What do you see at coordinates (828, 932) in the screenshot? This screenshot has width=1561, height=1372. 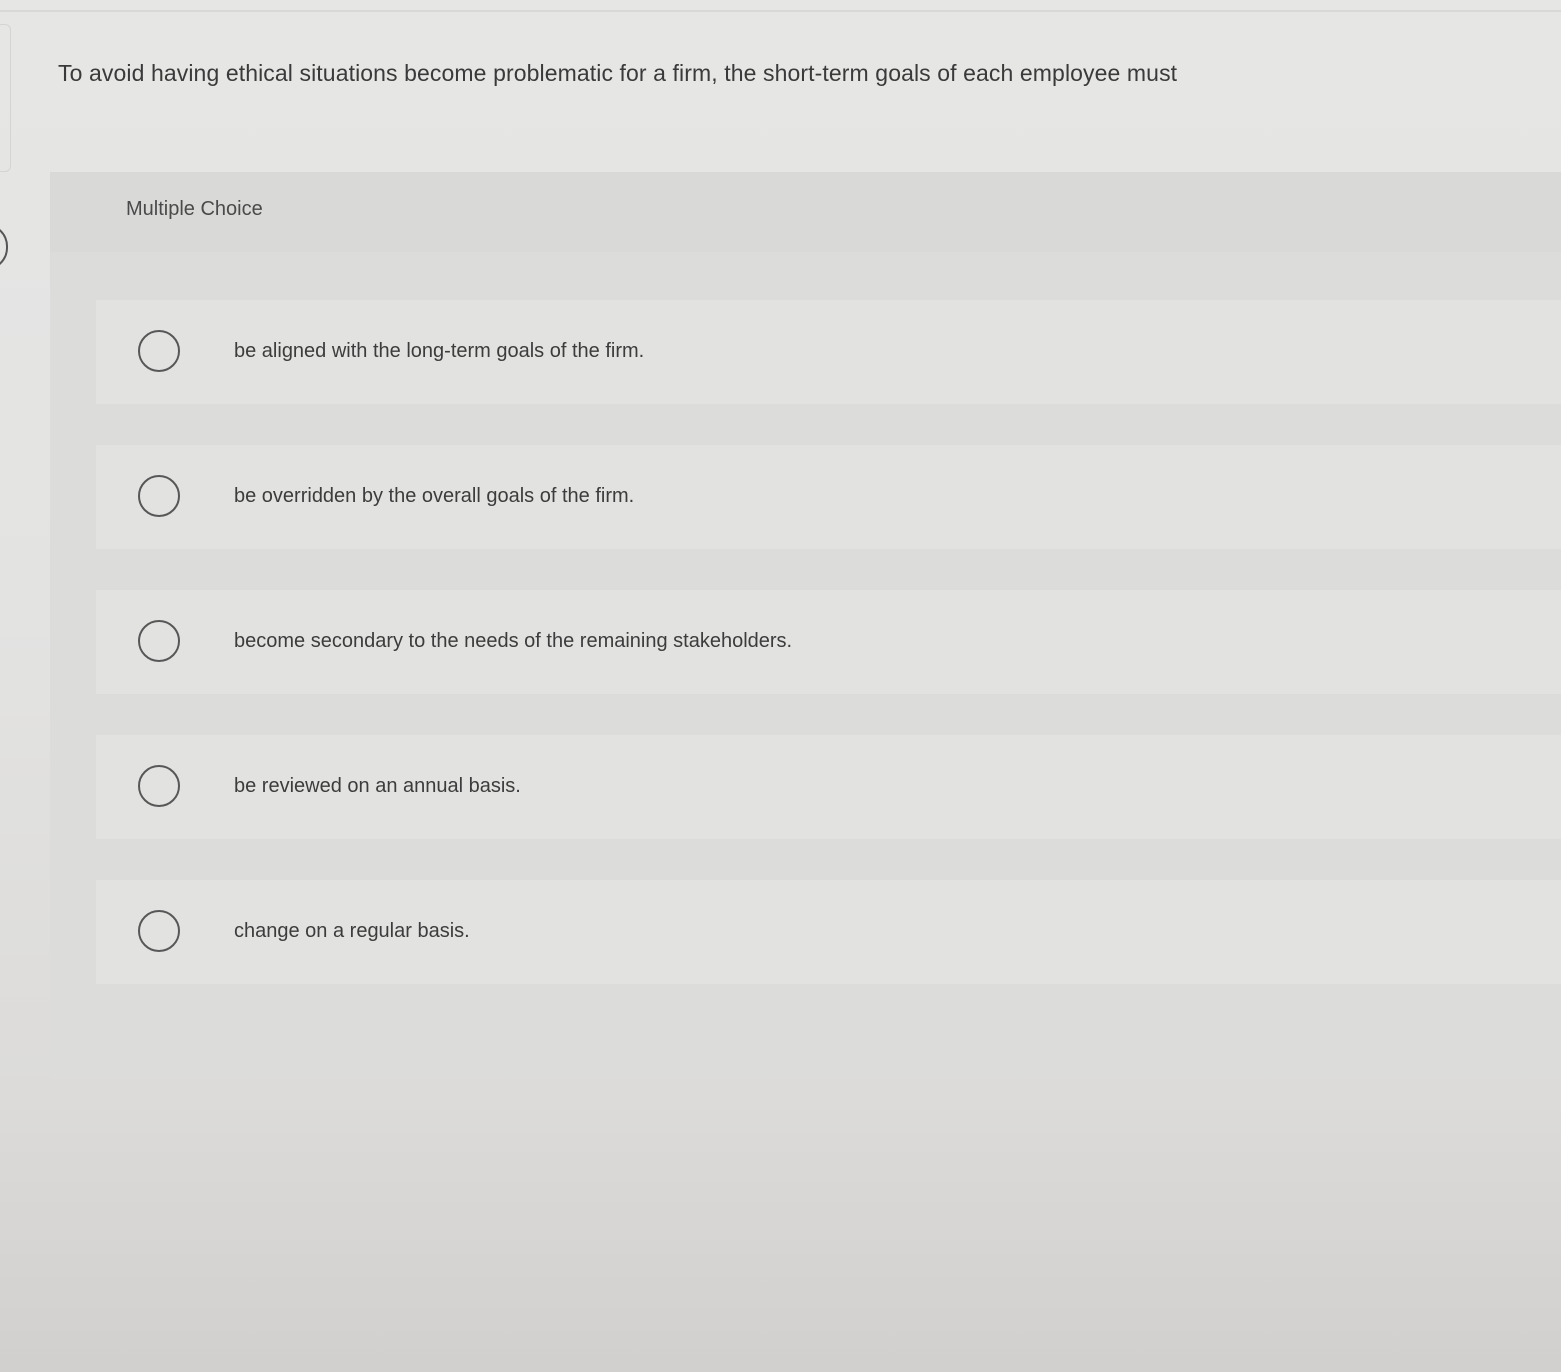 I see `answer-option: change on a regular basis.` at bounding box center [828, 932].